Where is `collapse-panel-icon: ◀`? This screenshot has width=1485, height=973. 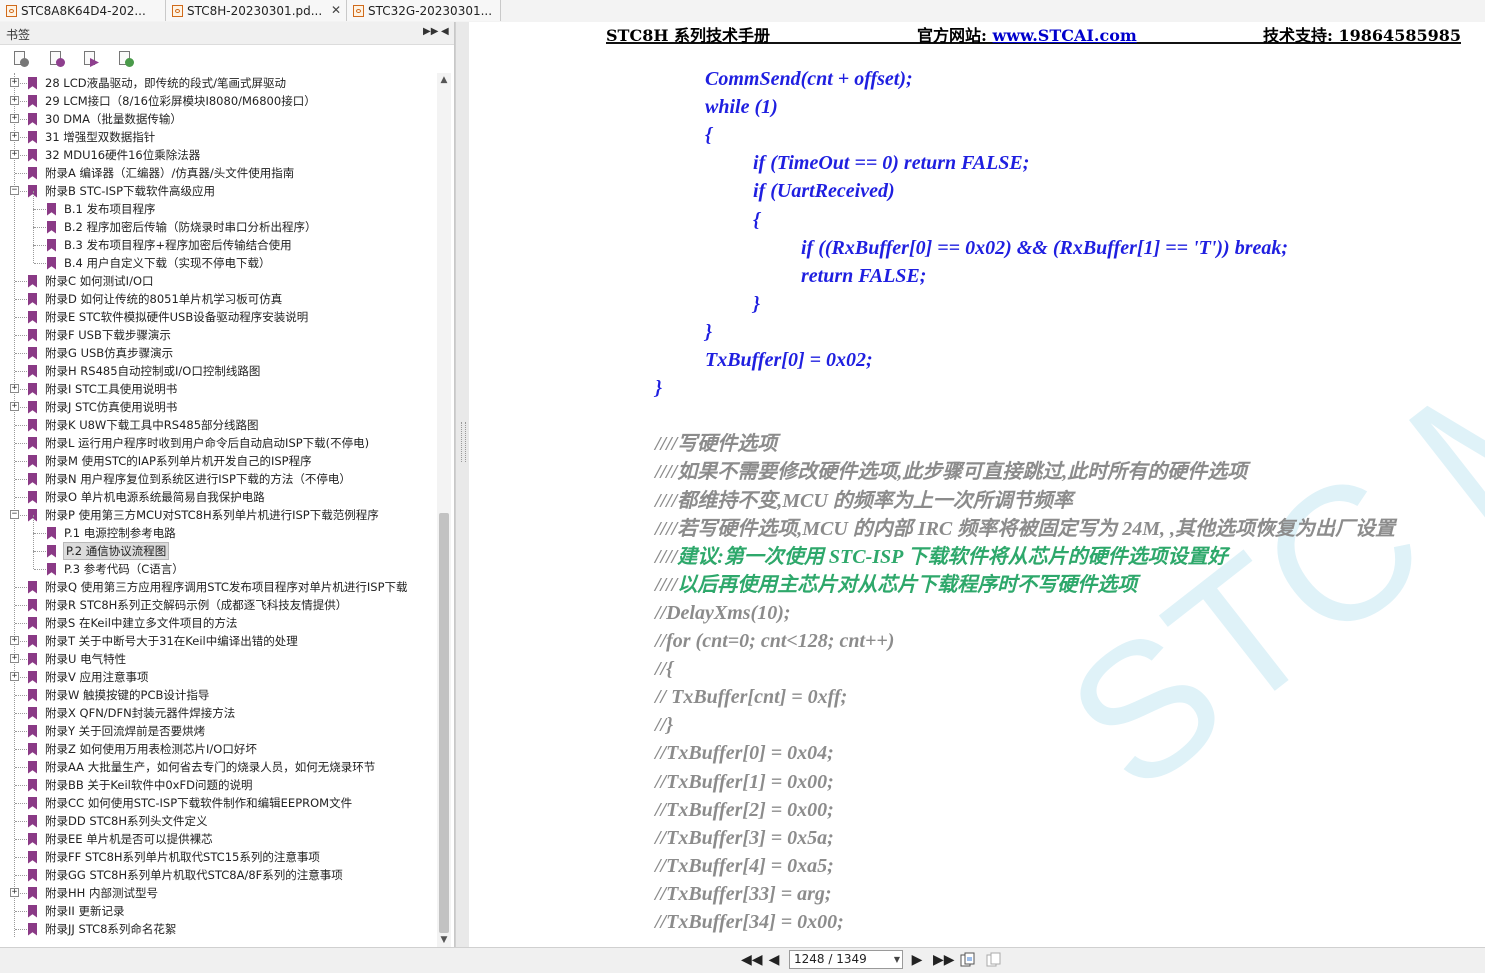 collapse-panel-icon: ◀ is located at coordinates (445, 31).